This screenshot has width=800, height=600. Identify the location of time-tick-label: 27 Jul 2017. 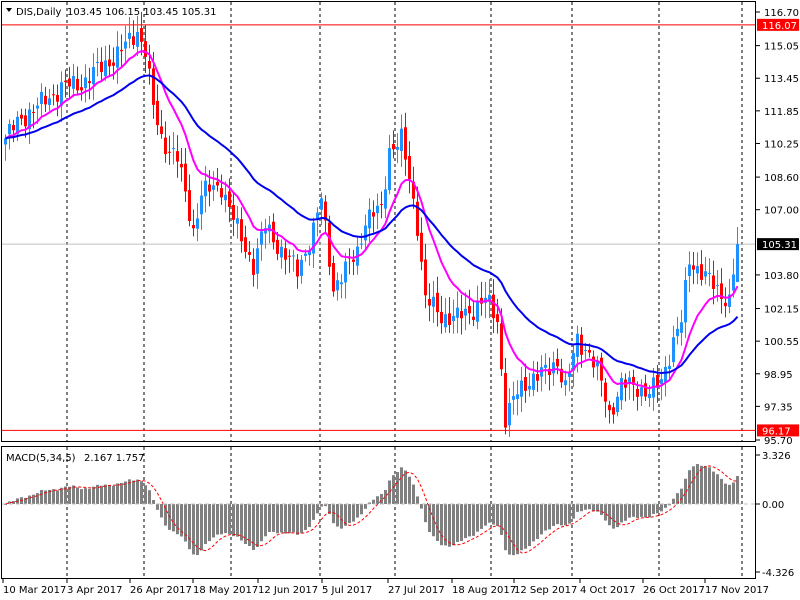
(416, 590).